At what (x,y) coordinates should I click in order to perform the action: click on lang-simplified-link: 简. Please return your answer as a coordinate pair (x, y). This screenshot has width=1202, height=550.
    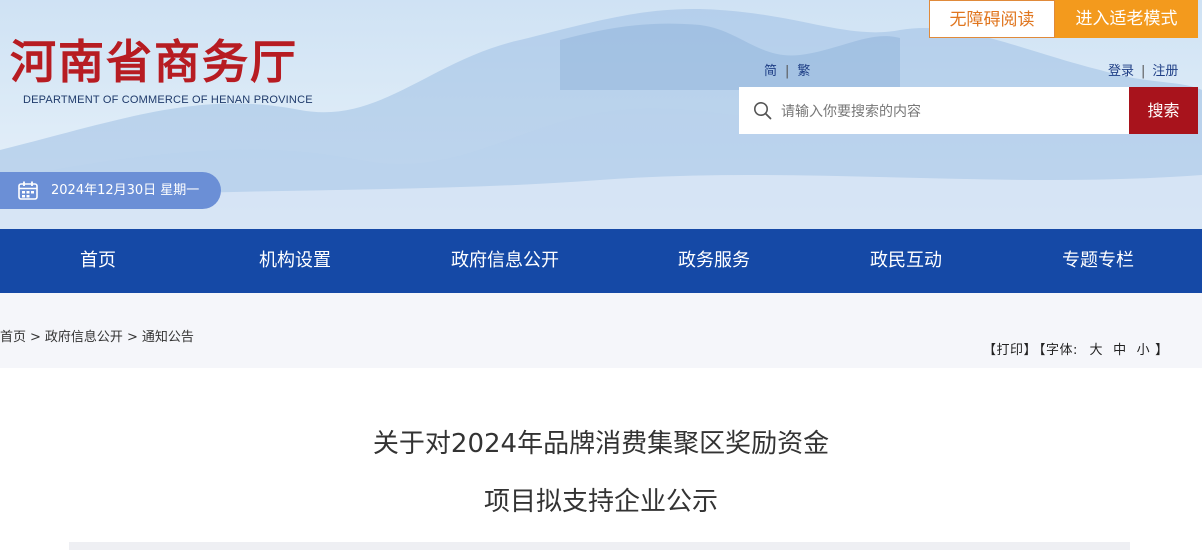
    Looking at the image, I should click on (770, 71).